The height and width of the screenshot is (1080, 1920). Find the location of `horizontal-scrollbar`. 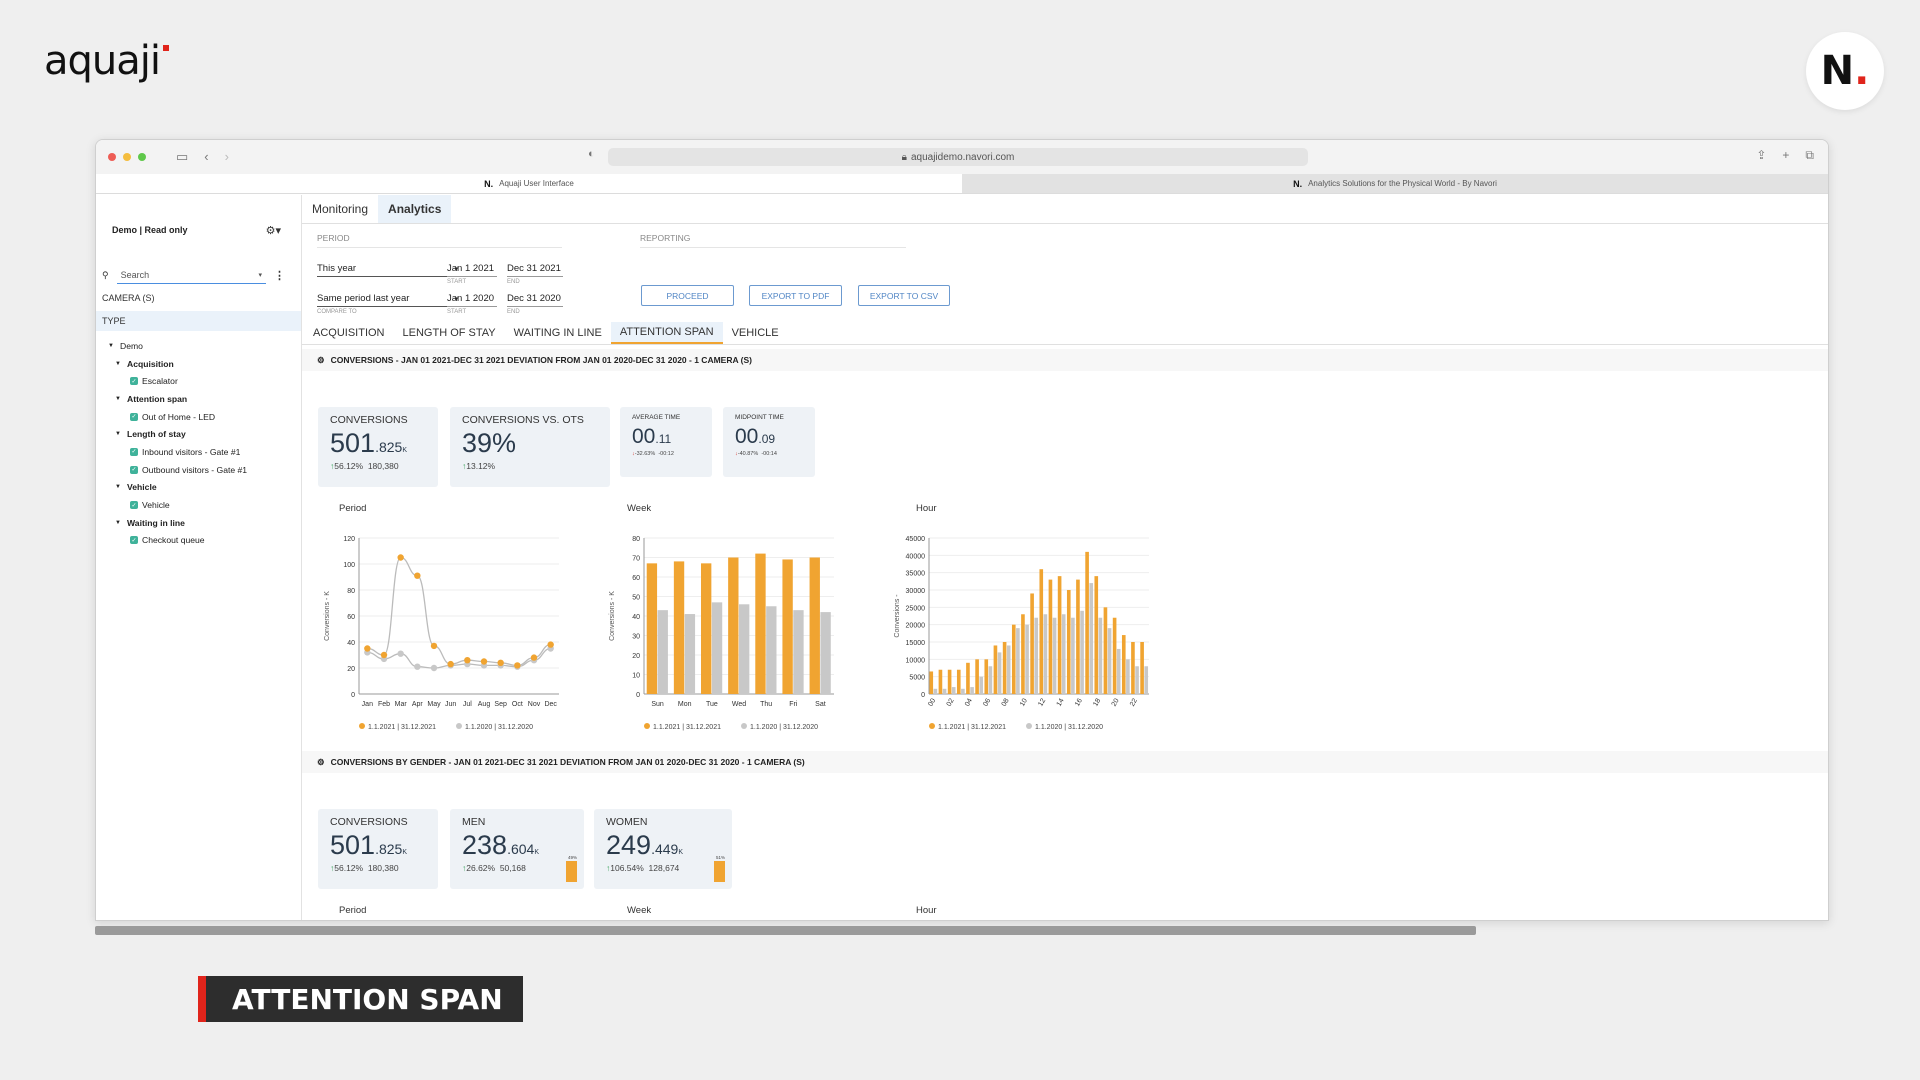

horizontal-scrollbar is located at coordinates (785, 930).